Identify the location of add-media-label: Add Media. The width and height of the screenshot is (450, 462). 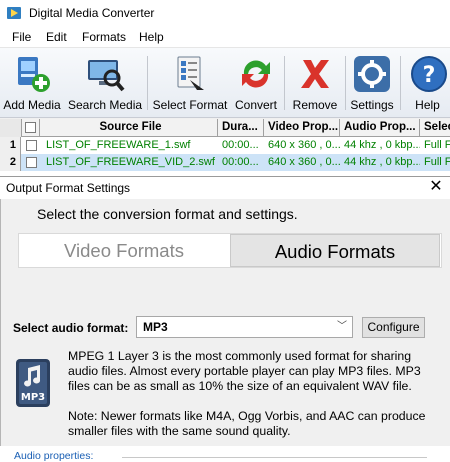
(32, 105).